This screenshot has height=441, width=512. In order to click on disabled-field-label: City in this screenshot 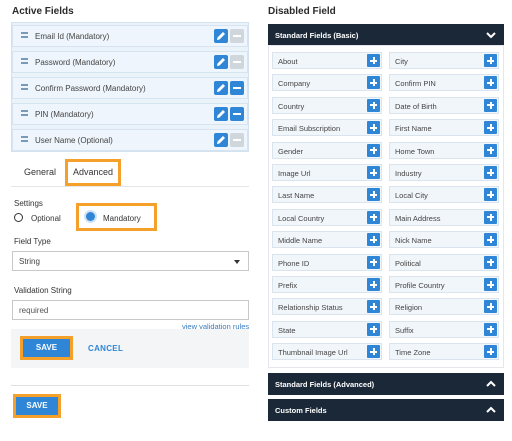, I will do `click(401, 61)`.